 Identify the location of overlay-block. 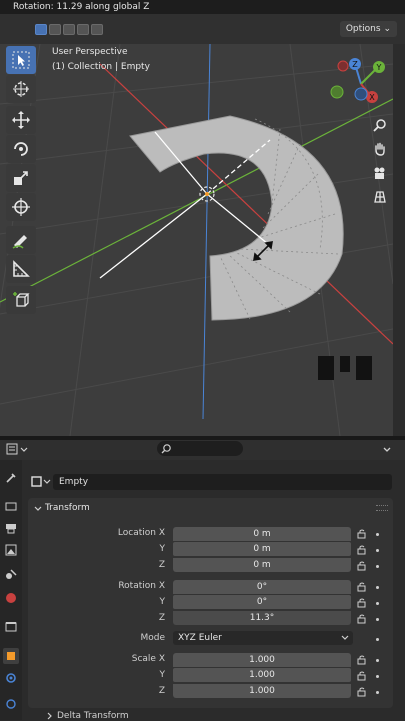
(345, 364).